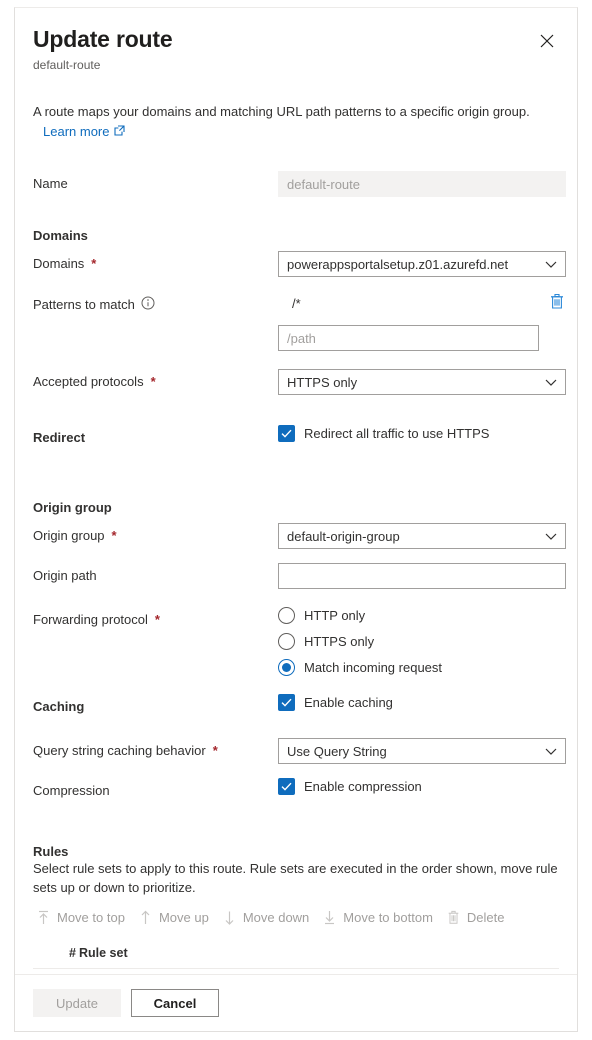 The height and width of the screenshot is (1040, 592). What do you see at coordinates (398, 264) in the screenshot?
I see `domains-selected-value: powerappsportalsetup.z01.azurefd.net` at bounding box center [398, 264].